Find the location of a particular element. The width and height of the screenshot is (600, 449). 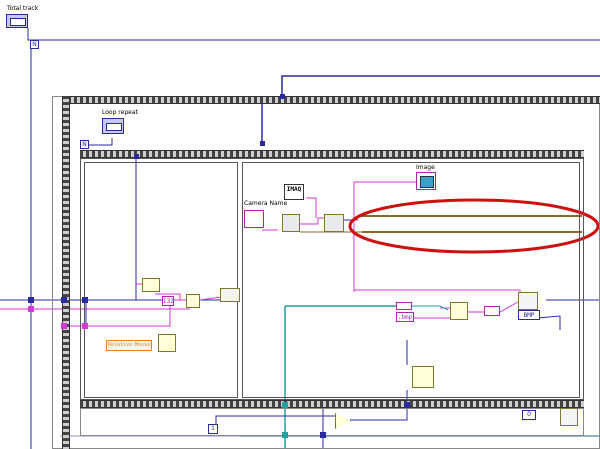

inner-sequence-bottom is located at coordinates (332, 404).